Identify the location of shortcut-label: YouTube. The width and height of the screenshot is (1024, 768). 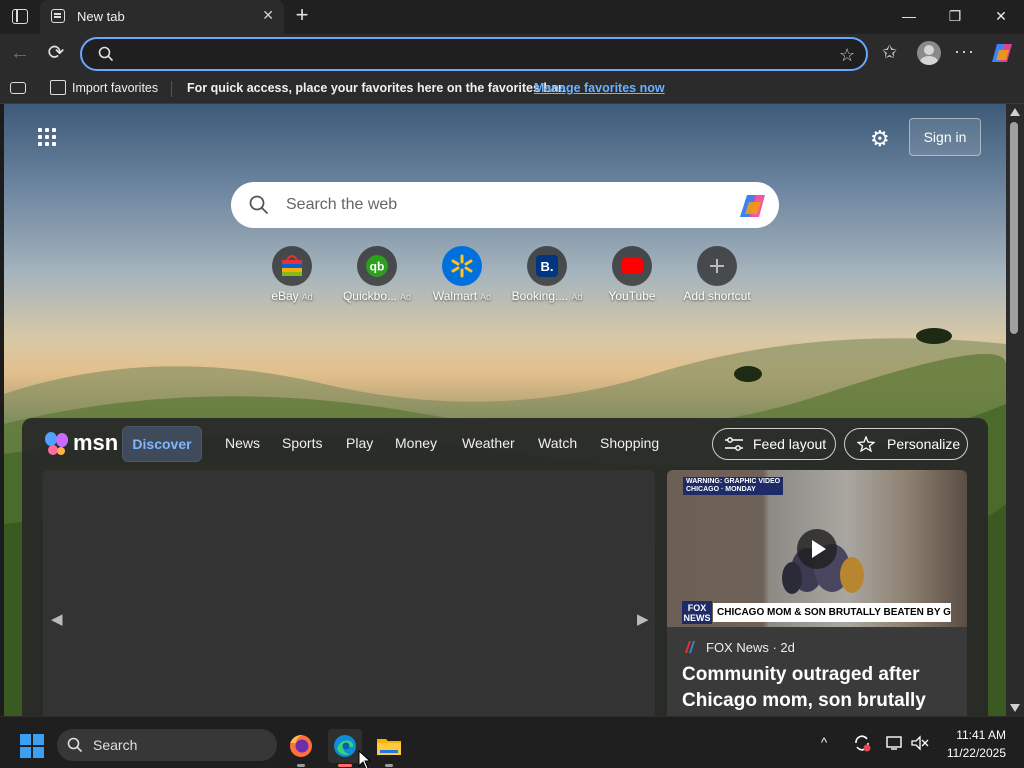
(632, 296).